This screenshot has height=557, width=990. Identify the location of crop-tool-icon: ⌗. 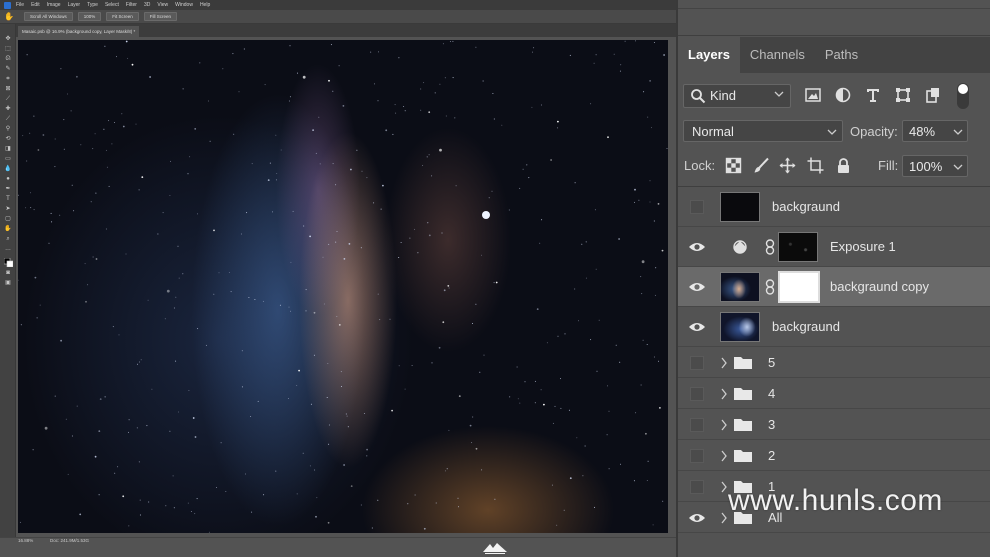
(8, 79).